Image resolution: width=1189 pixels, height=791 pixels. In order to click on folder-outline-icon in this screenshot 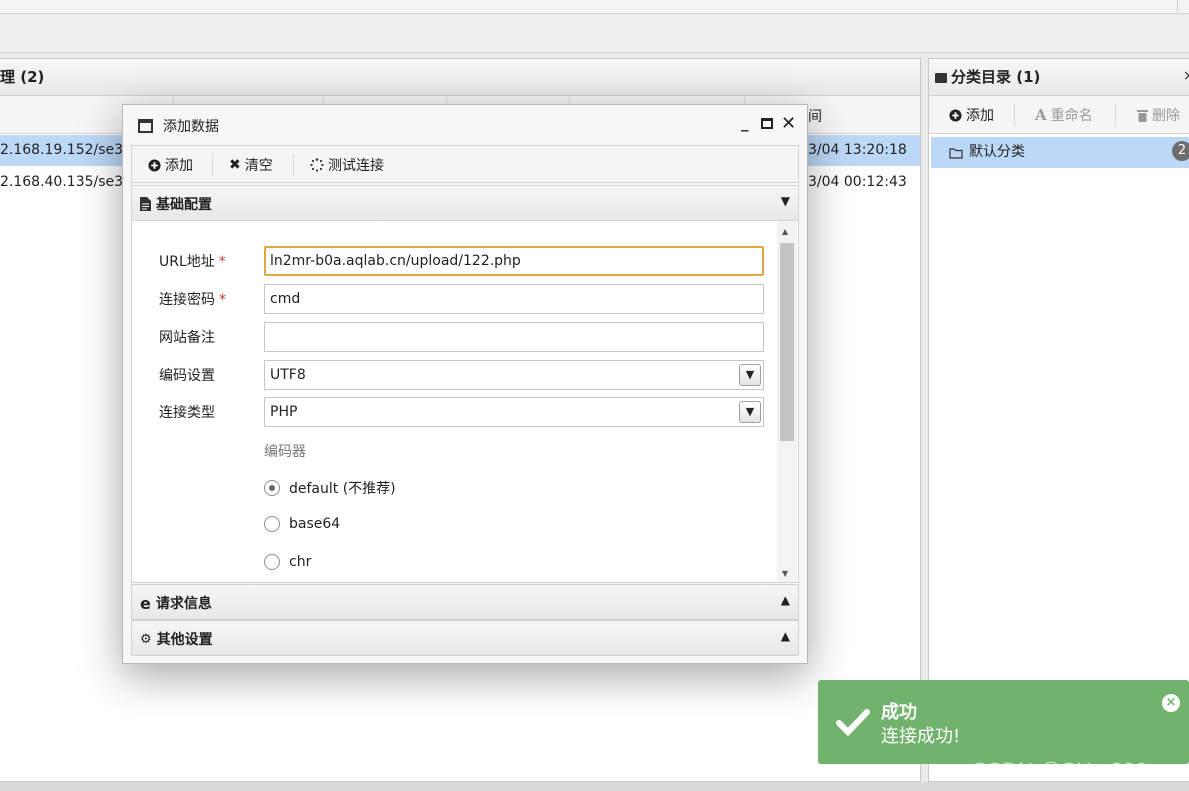, I will do `click(956, 153)`.